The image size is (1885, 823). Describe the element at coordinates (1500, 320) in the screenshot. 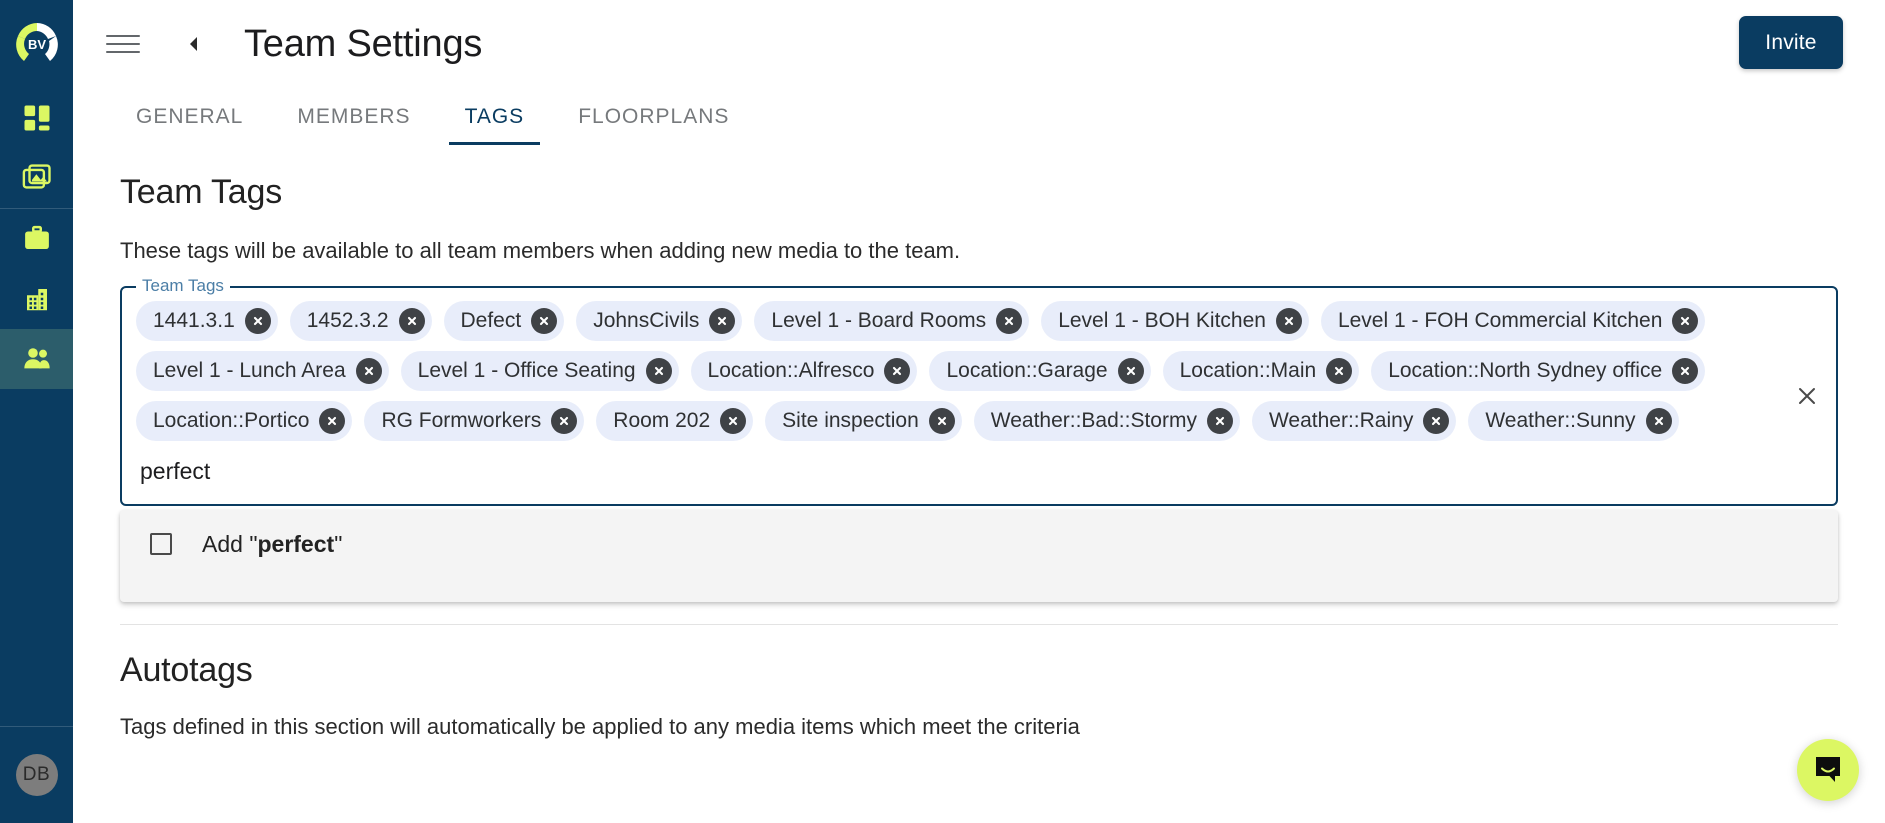

I see `tag-chip-label: Level 1 - FOH Commercial Kitchen` at that location.